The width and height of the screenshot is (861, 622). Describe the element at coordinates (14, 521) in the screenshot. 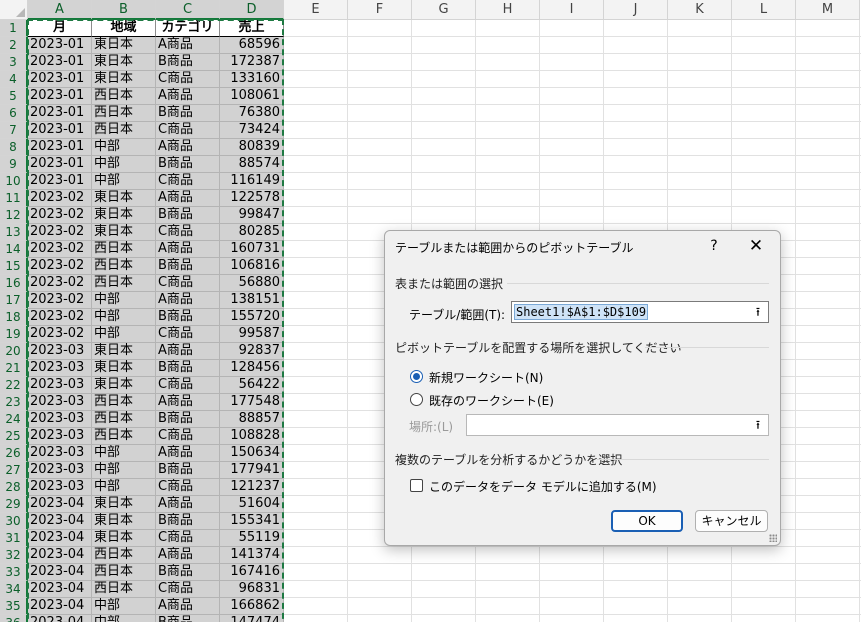

I see `row-header: 30` at that location.